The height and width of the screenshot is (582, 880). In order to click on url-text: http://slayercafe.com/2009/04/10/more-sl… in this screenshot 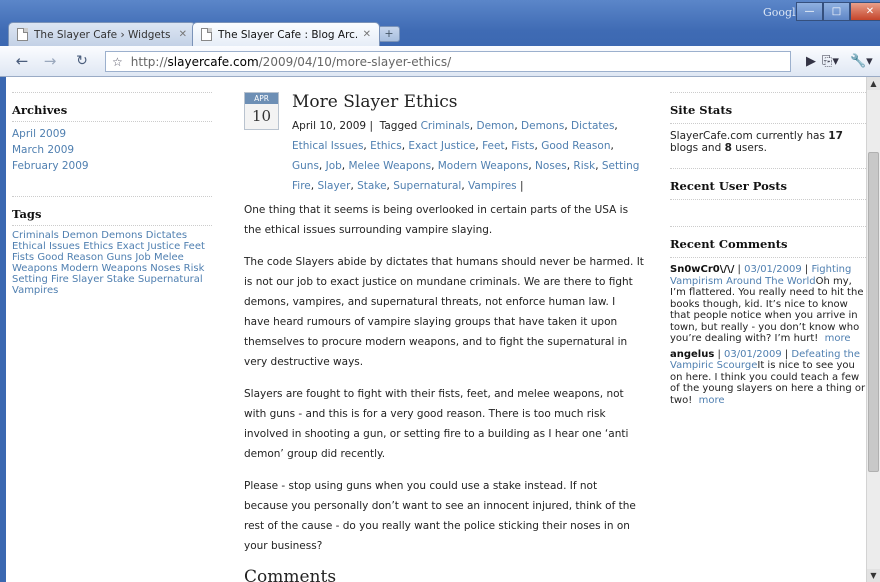, I will do `click(291, 62)`.